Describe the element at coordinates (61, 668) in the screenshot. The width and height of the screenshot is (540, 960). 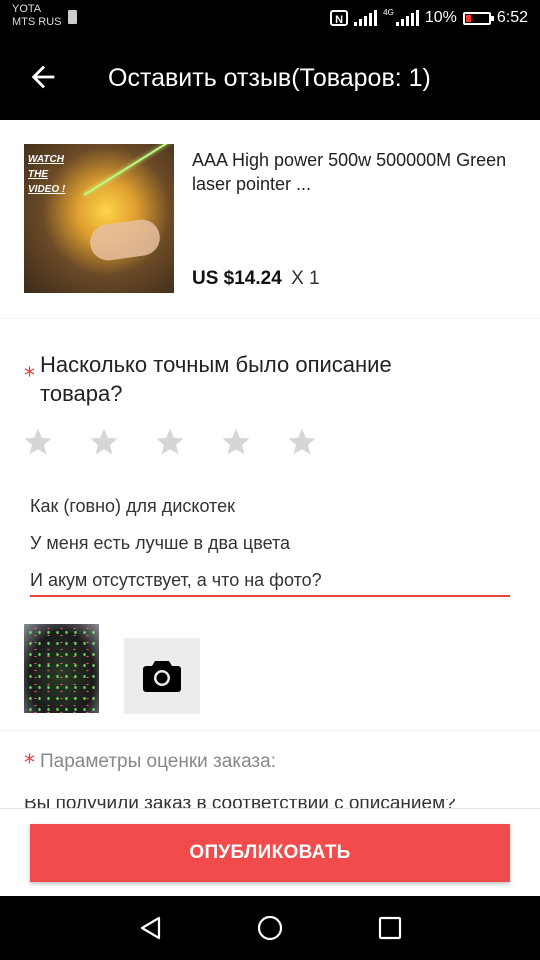
I see `attached-photo-thumbnail` at that location.